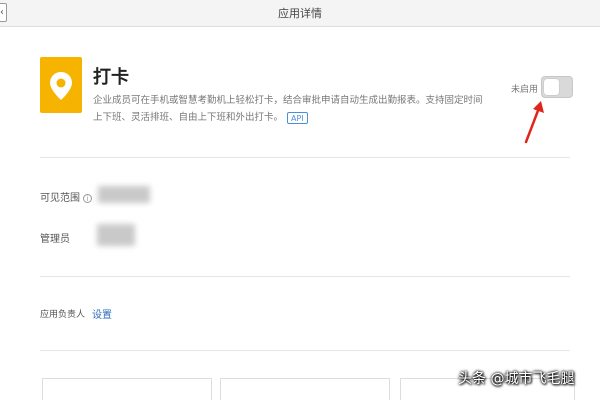  I want to click on api-tag: API, so click(297, 117).